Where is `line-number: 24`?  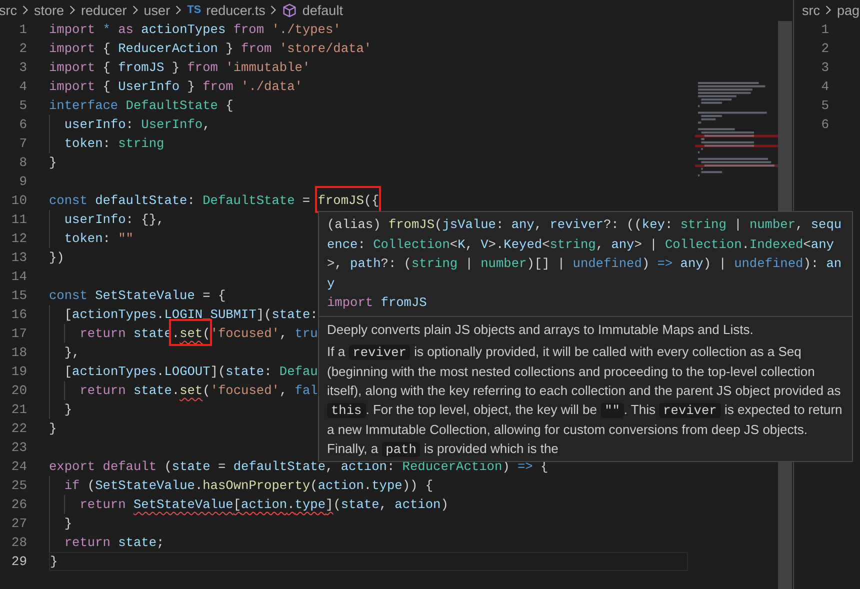 line-number: 24 is located at coordinates (18, 466).